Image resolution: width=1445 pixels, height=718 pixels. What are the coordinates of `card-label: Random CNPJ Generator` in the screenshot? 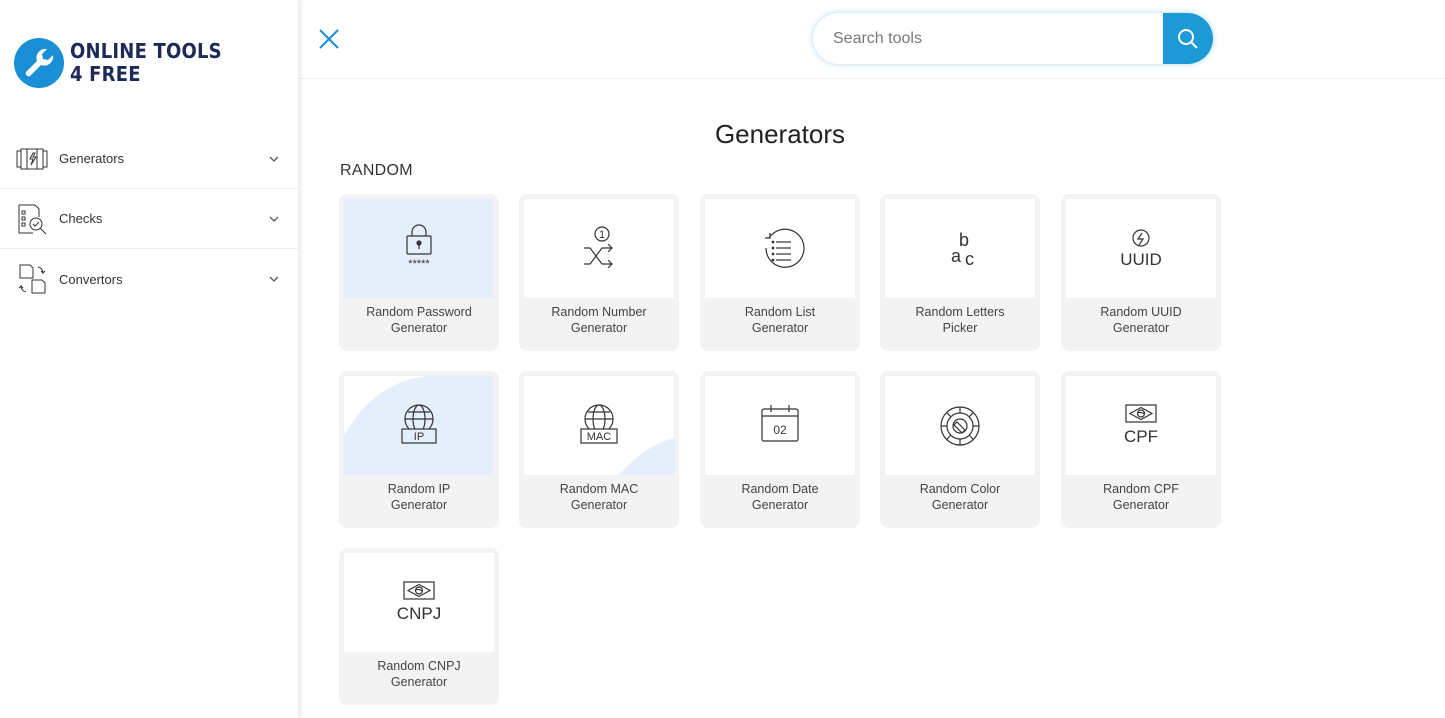 It's located at (419, 674).